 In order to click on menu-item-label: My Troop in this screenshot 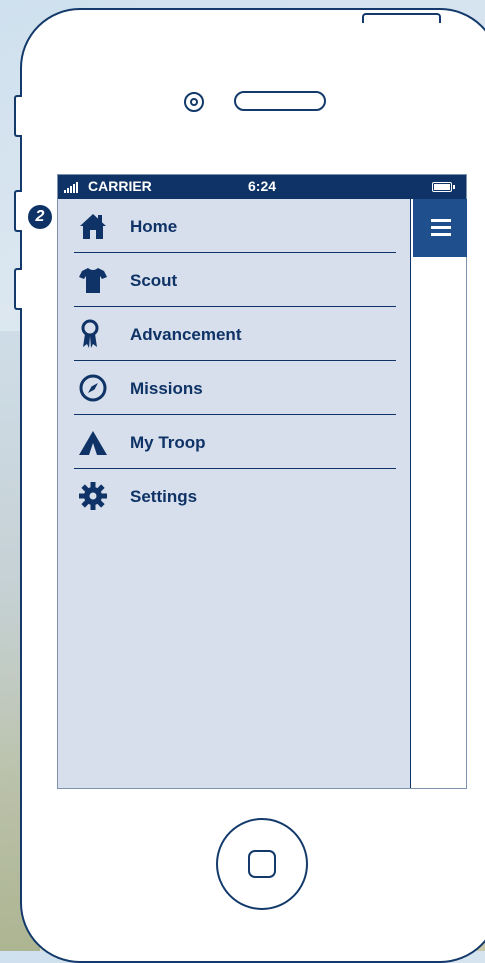, I will do `click(168, 442)`.